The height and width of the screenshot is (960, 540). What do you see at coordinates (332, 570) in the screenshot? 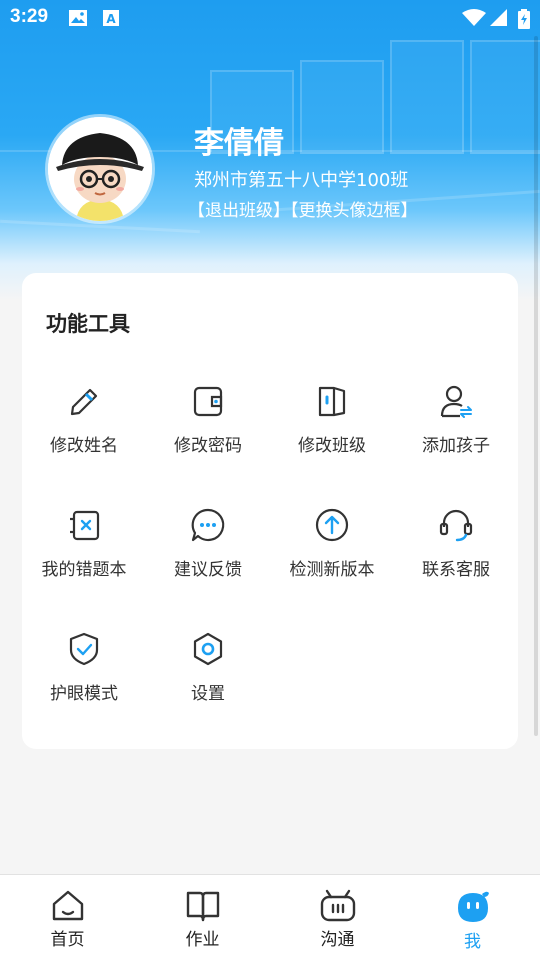
I see `tool-label: 检测新版本` at bounding box center [332, 570].